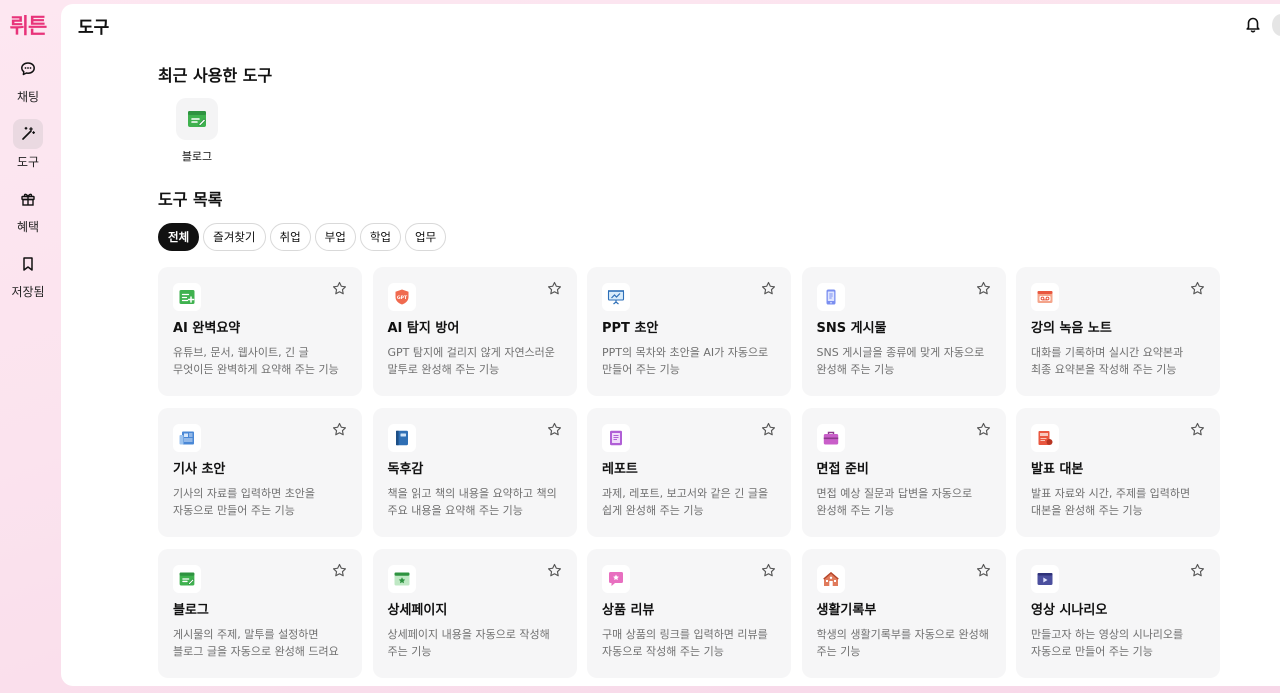 The height and width of the screenshot is (693, 1280). Describe the element at coordinates (417, 610) in the screenshot. I see `tool-card-title: 상세페이지` at that location.